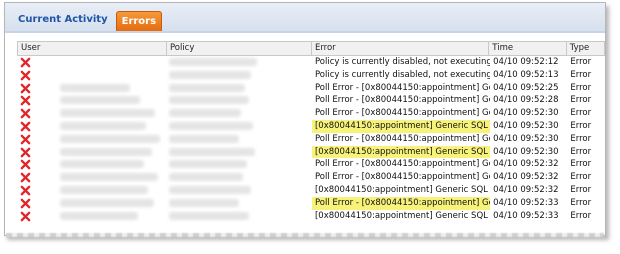 The width and height of the screenshot is (620, 254). What do you see at coordinates (528, 48) in the screenshot?
I see `column-header-time: Time` at bounding box center [528, 48].